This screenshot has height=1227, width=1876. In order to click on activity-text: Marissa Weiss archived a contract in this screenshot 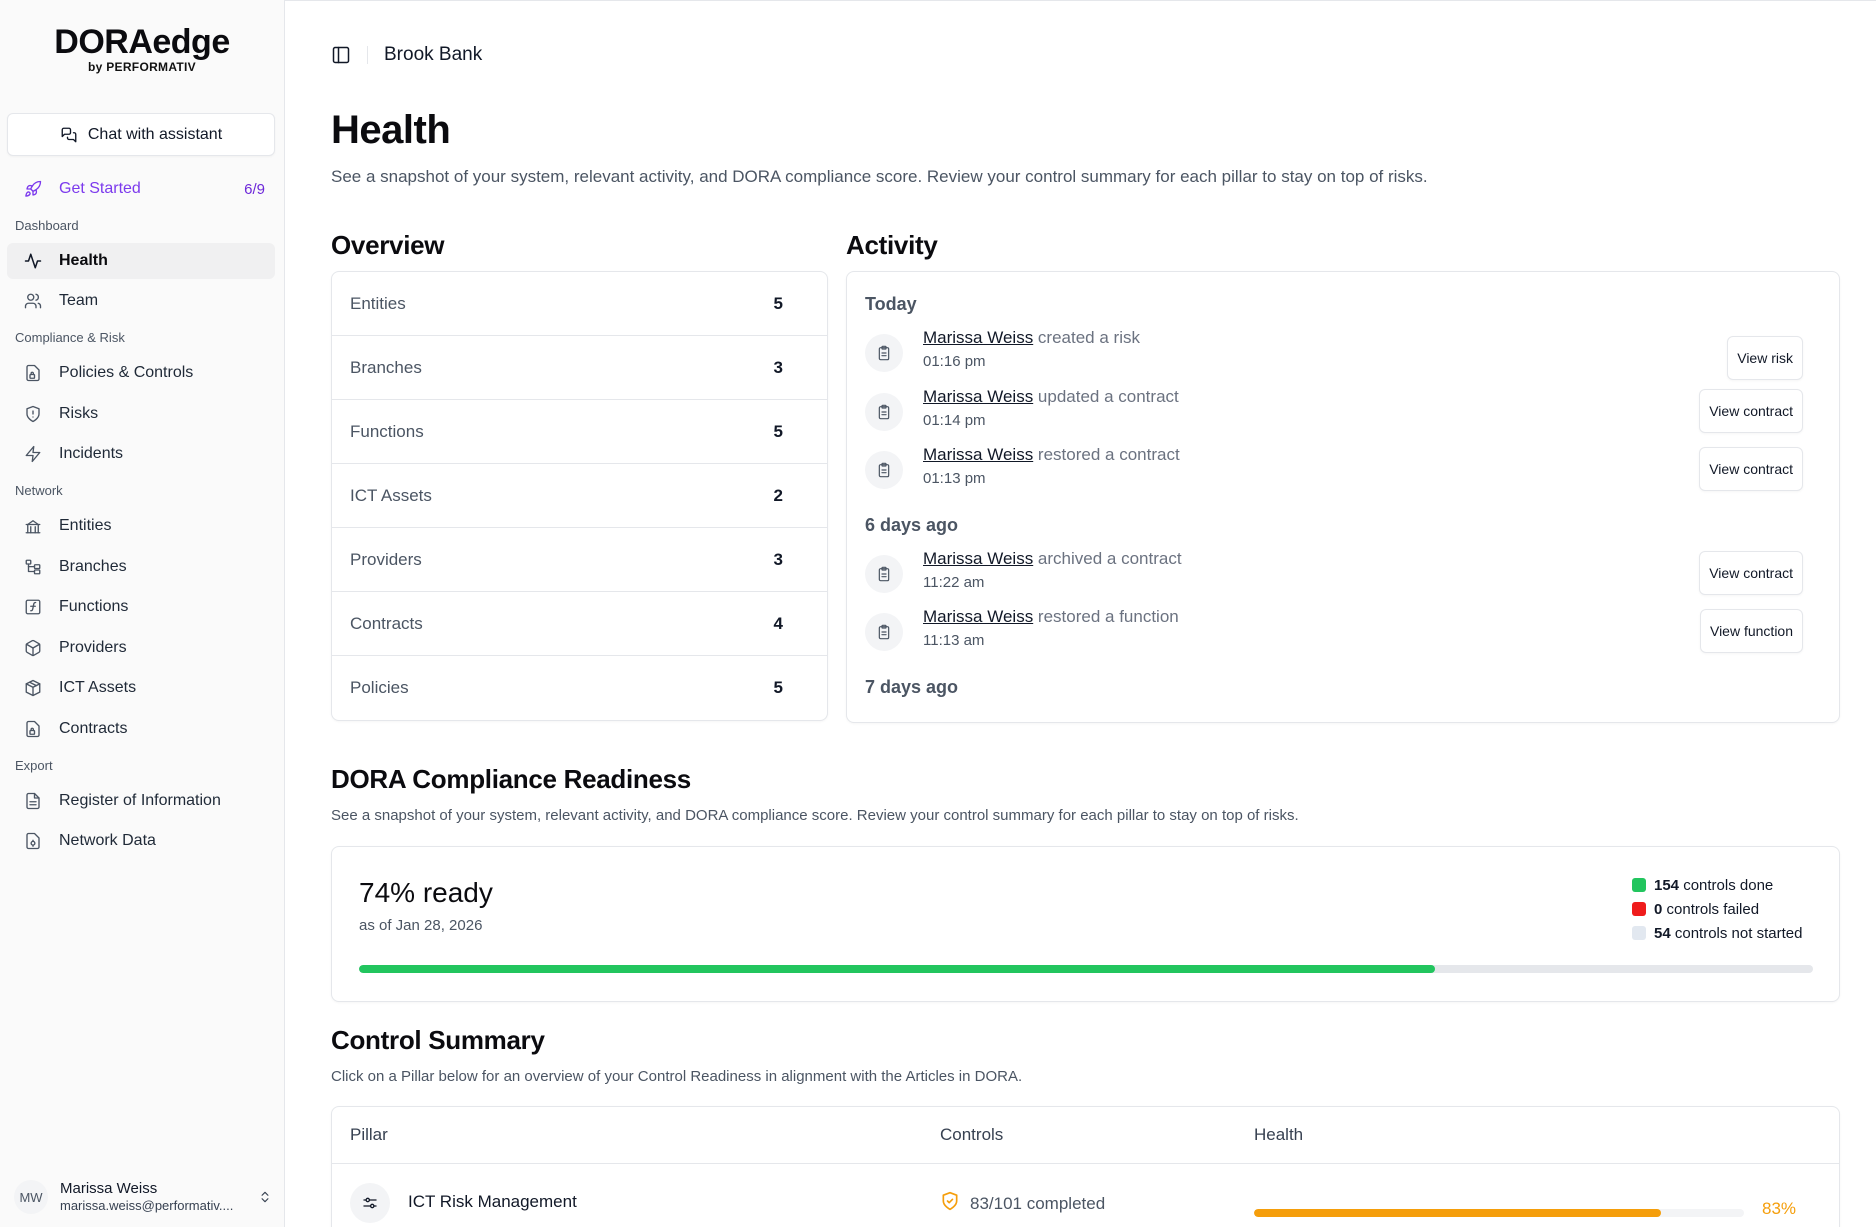, I will do `click(1052, 559)`.